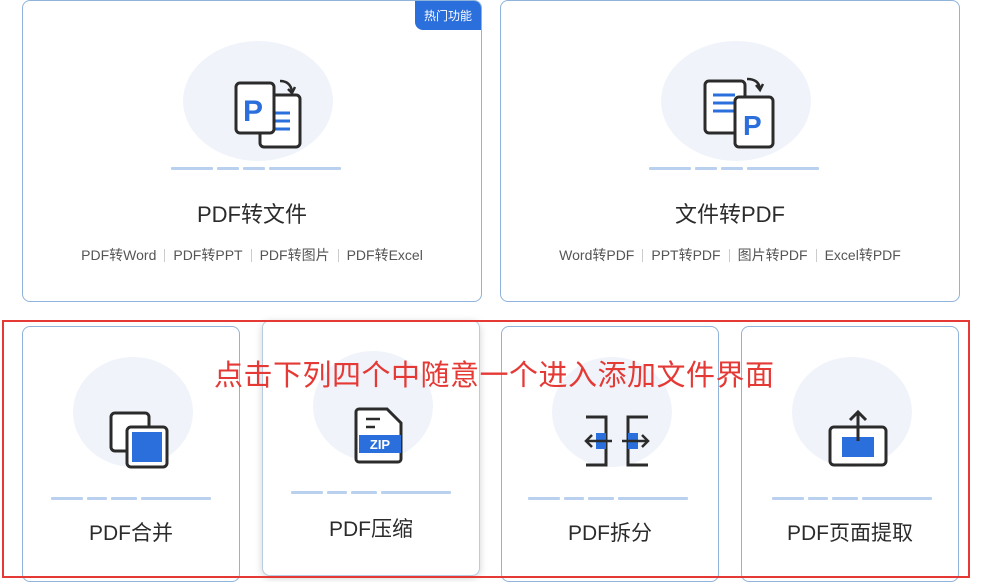 Image resolution: width=996 pixels, height=582 pixels. What do you see at coordinates (385, 255) in the screenshot?
I see `link-pdf-to-excel: PDF转Excel` at bounding box center [385, 255].